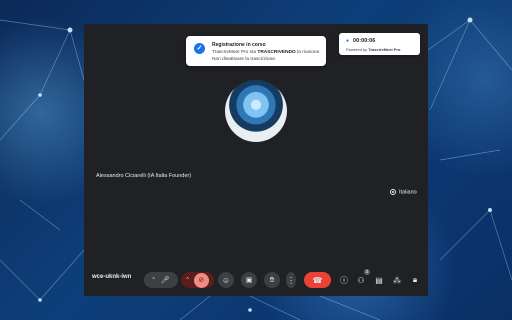 The width and height of the screenshot is (512, 320). Describe the element at coordinates (276, 52) in the screenshot. I see `notification-line1-bold: TRASCRIVENDO` at that location.